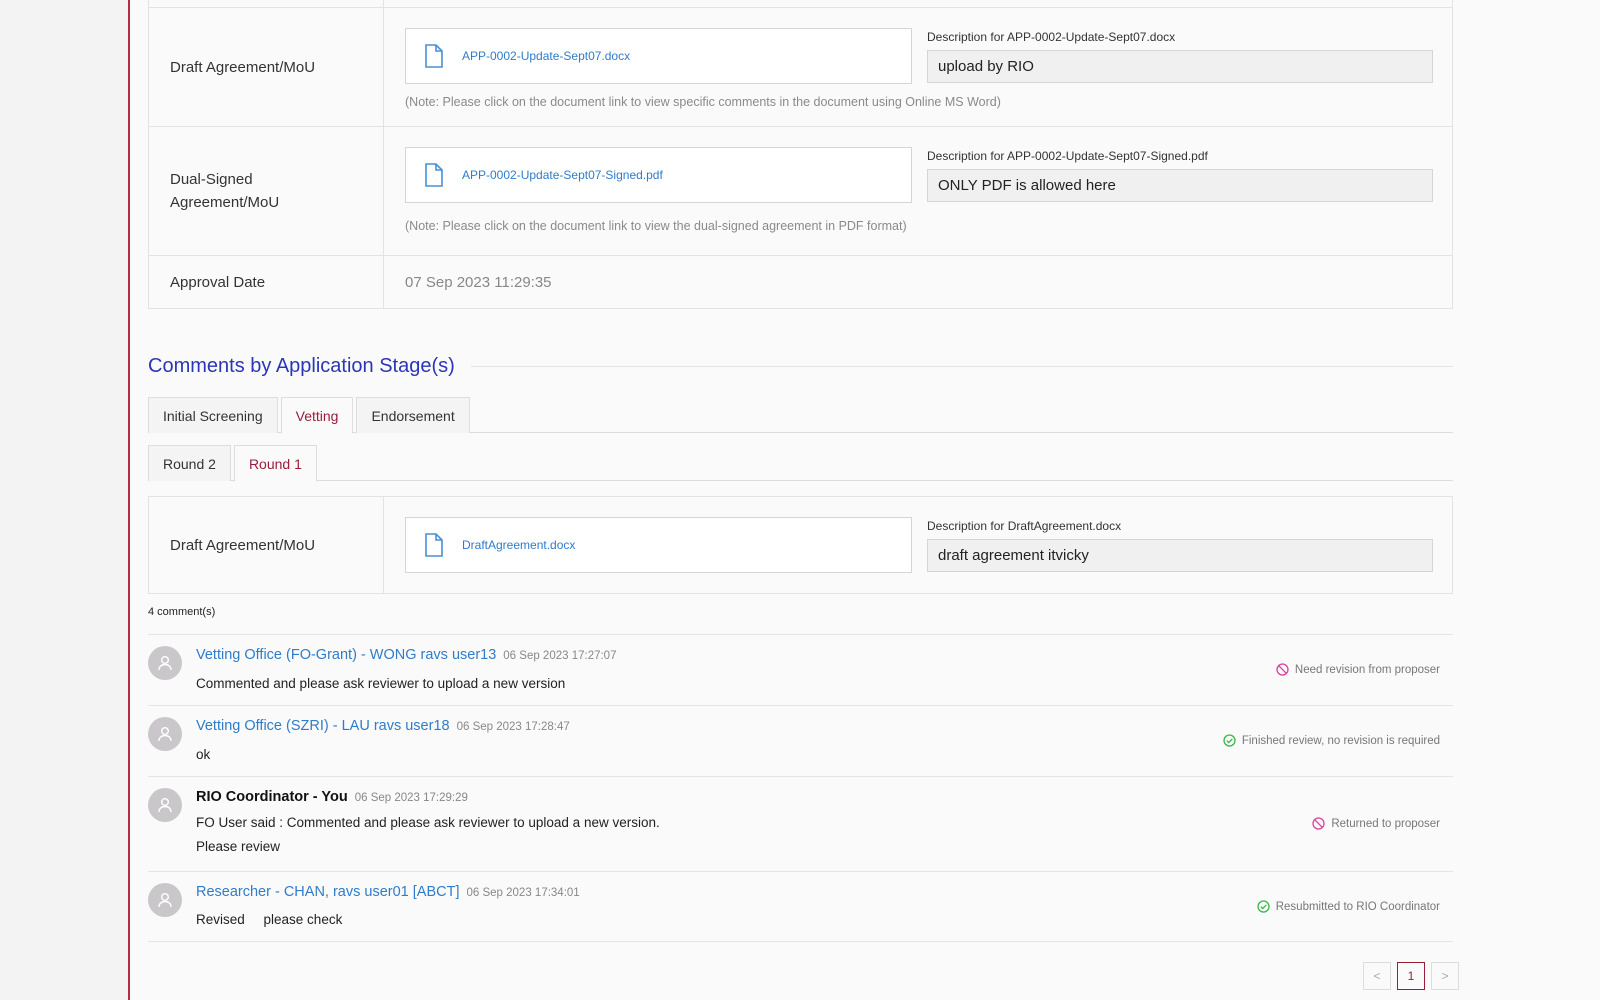  I want to click on comment-time: 06 Sep 2023 17:27:07, so click(560, 656).